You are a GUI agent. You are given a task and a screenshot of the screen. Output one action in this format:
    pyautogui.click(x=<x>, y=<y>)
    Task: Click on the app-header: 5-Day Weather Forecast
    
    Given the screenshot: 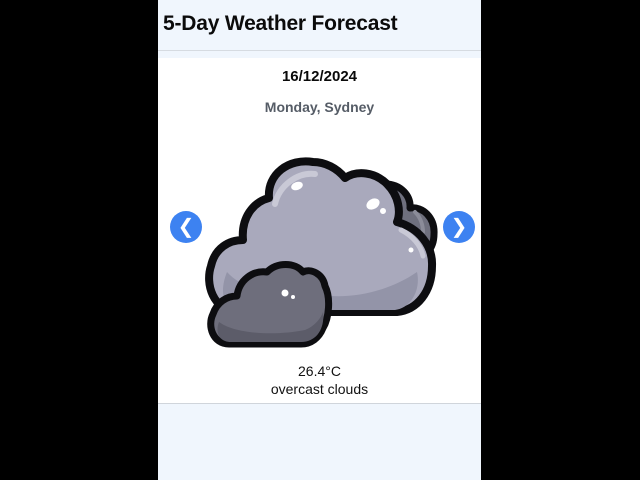 What is the action you would take?
    pyautogui.click(x=319, y=25)
    